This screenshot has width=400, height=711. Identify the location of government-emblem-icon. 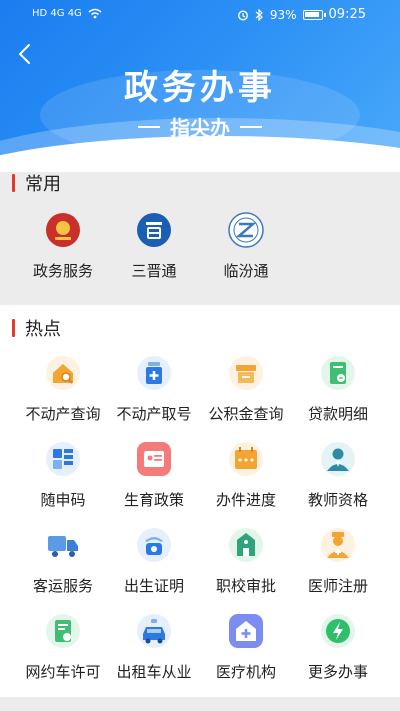
(63, 230).